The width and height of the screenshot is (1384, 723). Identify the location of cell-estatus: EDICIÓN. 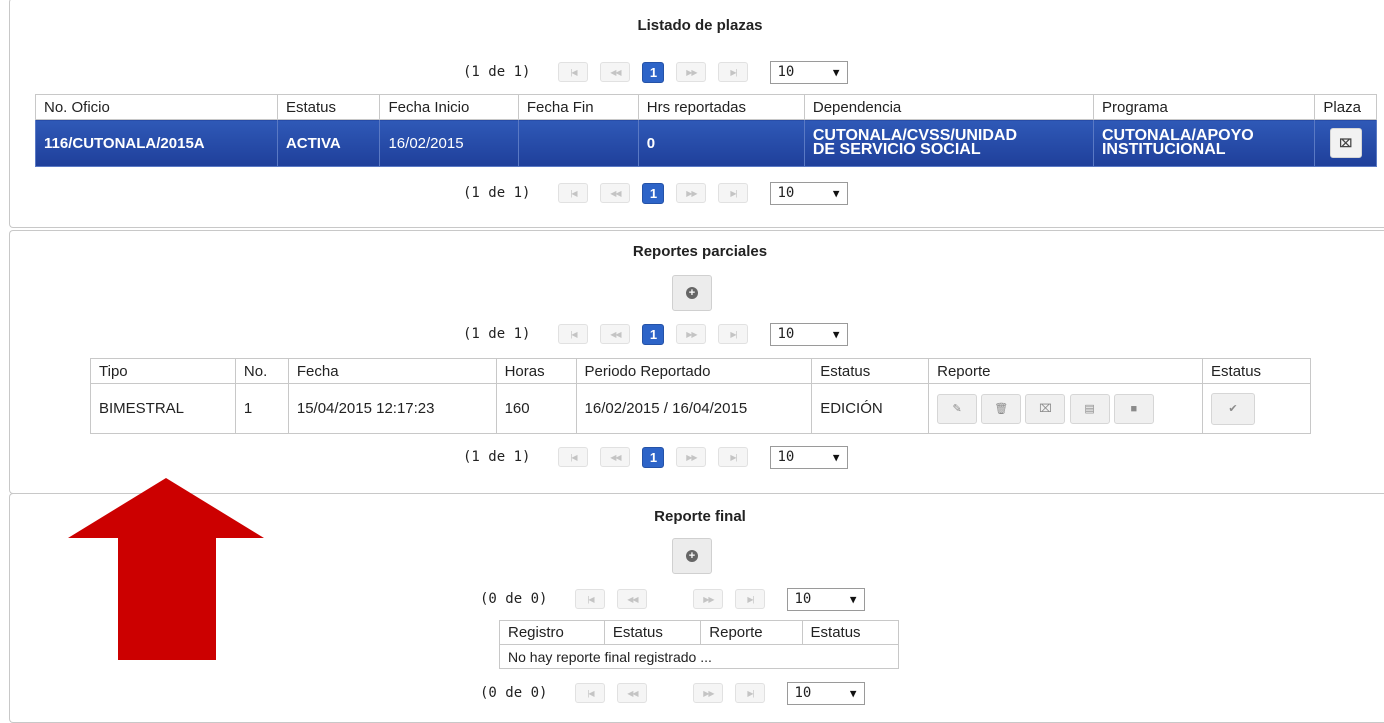
(870, 408).